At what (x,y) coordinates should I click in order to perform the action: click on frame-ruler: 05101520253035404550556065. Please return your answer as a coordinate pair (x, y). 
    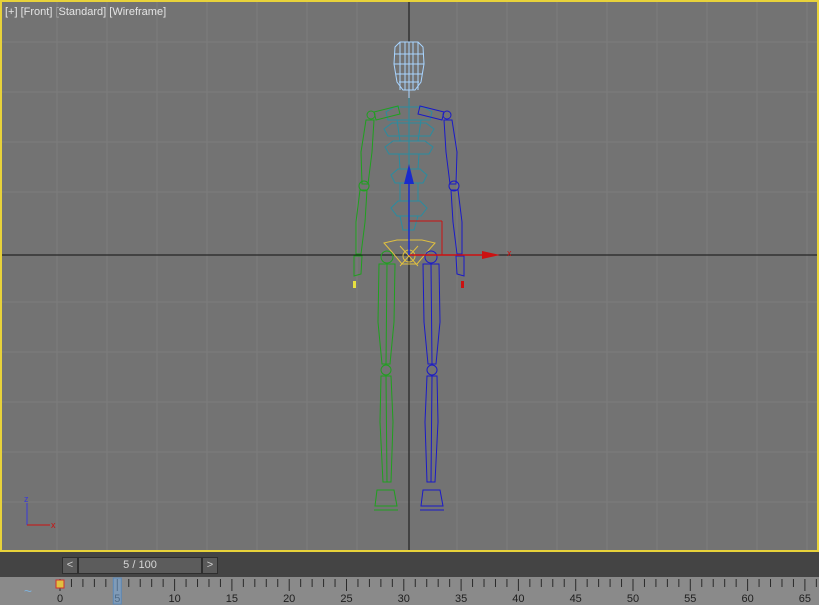
    Looking at the image, I should click on (409, 591).